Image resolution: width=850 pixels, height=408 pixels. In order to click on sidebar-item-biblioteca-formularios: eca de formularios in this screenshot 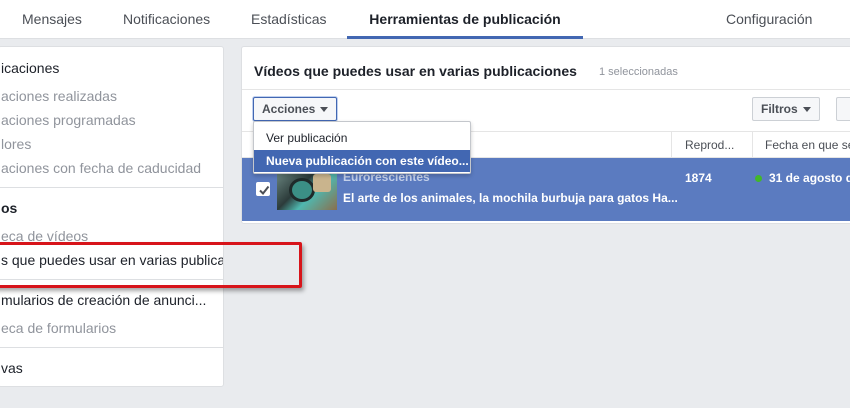, I will do `click(58, 328)`.